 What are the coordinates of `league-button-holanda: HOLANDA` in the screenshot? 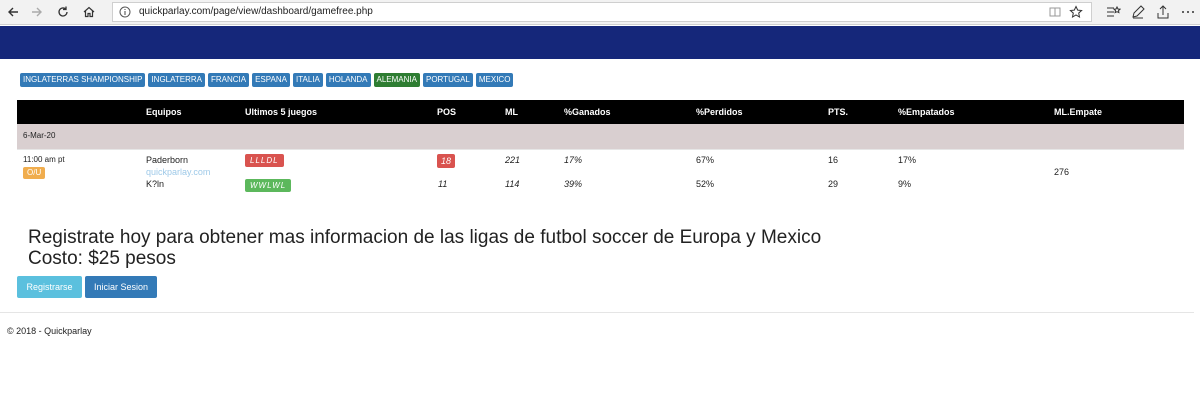 It's located at (348, 80).